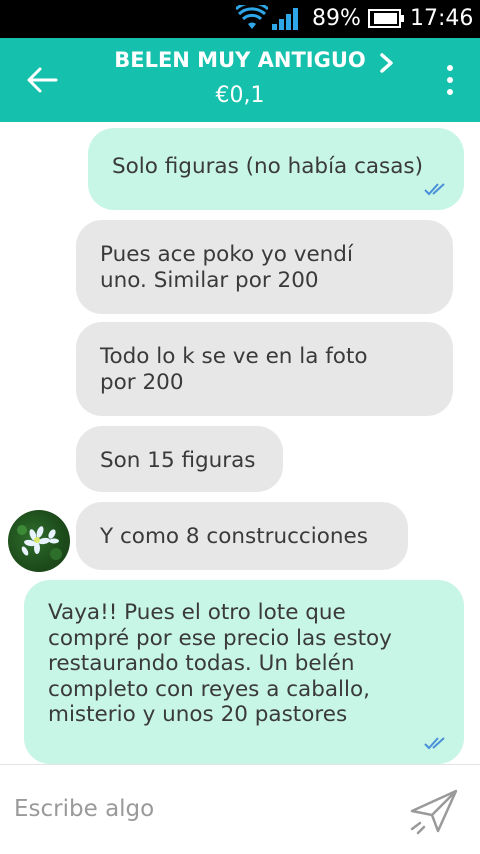  I want to click on flower-icon, so click(39, 542).